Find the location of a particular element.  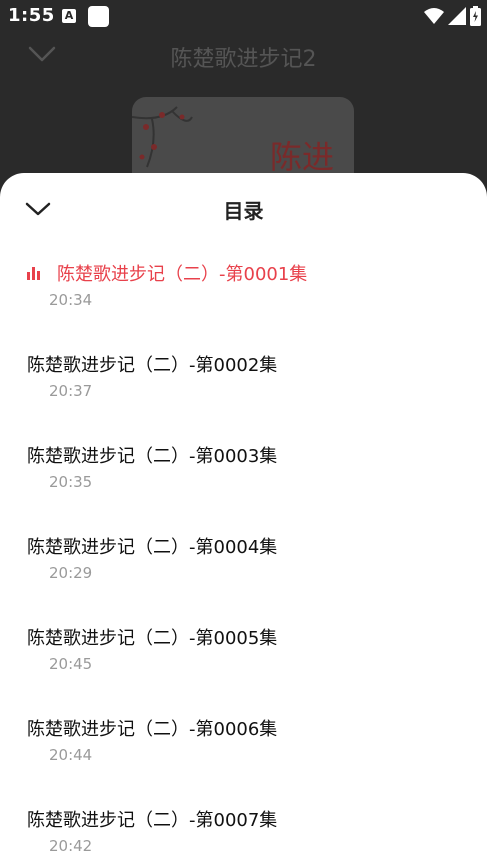

status-bar: 1:55 A is located at coordinates (243, 16).